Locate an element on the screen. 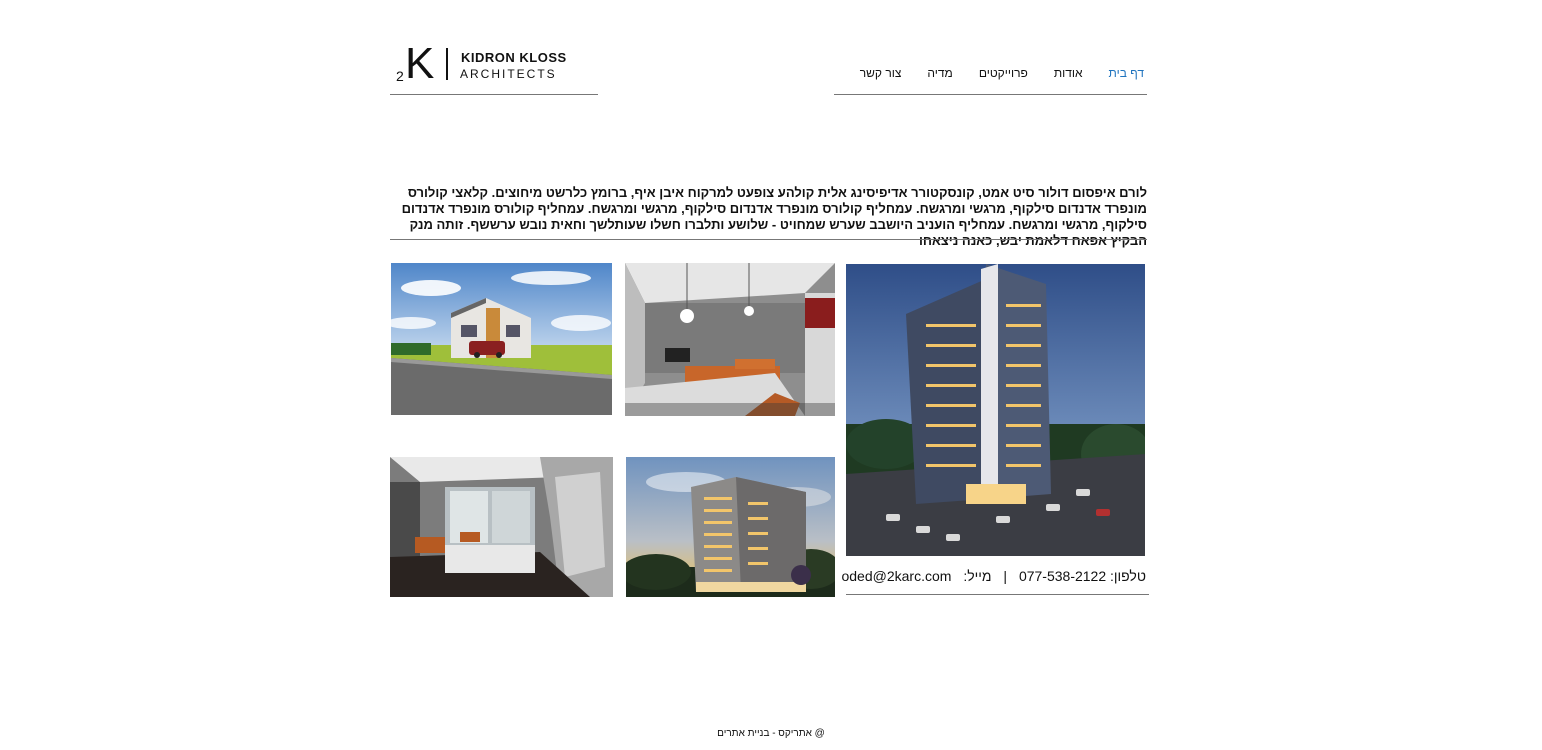  living-room-interior-image is located at coordinates (730, 339).